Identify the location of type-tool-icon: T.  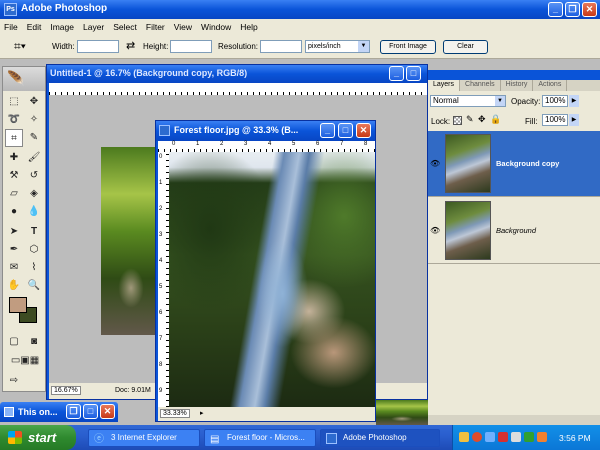
(34, 232).